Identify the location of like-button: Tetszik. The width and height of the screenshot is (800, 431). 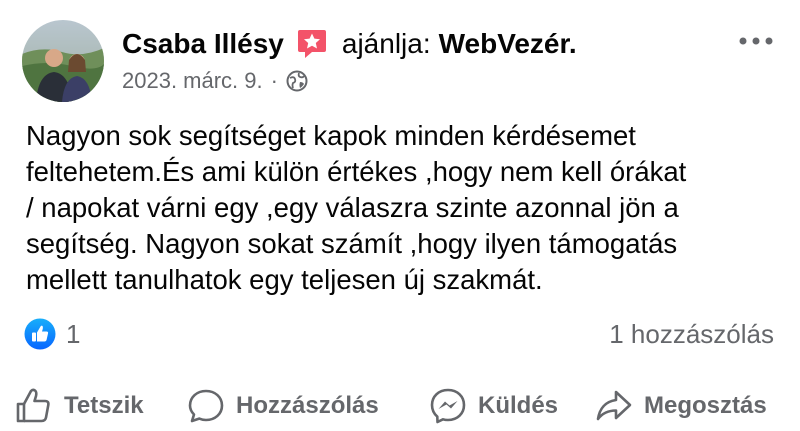
(79, 406).